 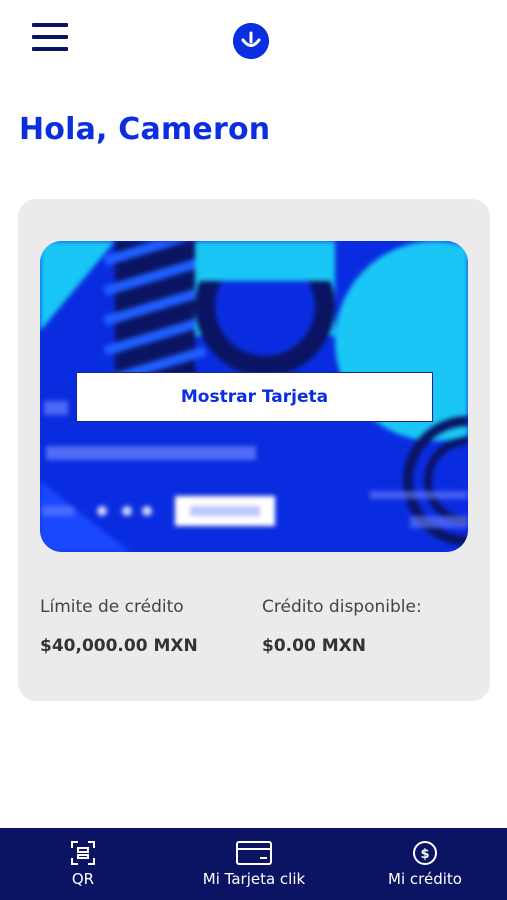 What do you see at coordinates (425, 879) in the screenshot?
I see `nav-label-my-credit: Mi crédito` at bounding box center [425, 879].